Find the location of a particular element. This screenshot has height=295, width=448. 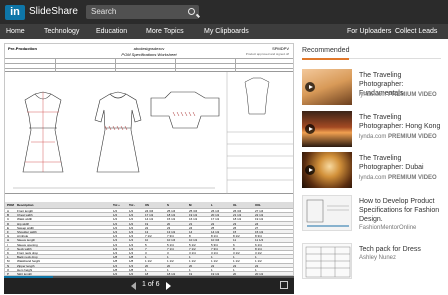

nav-item-for-uploaders: For Uploaders is located at coordinates (369, 31).